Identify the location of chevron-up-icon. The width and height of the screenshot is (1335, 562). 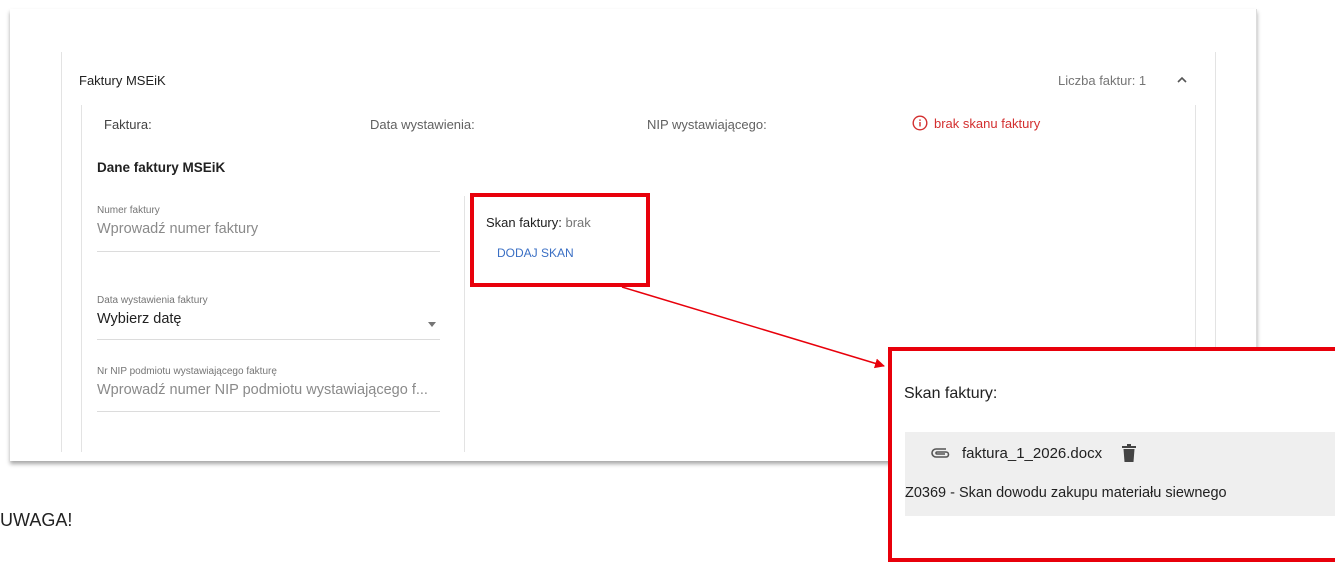
(1182, 80).